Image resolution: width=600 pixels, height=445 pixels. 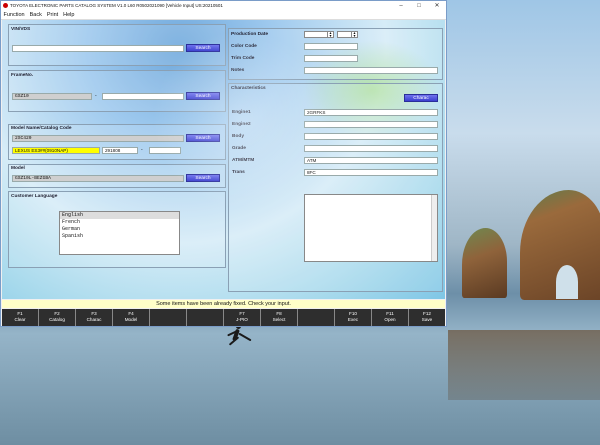 What do you see at coordinates (248, 88) in the screenshot?
I see `characteristics-label: Characteristics` at bounding box center [248, 88].